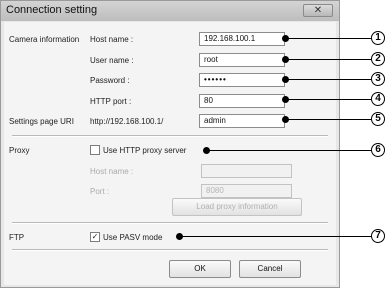  I want to click on user-name-label: User name :, so click(112, 60).